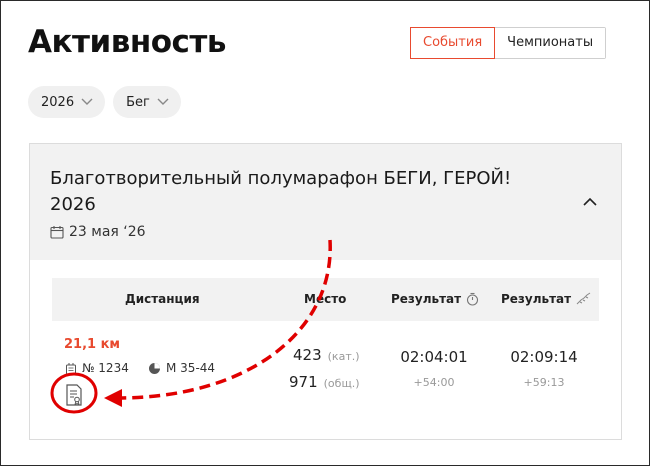 This screenshot has height=466, width=650. Describe the element at coordinates (550, 43) in the screenshot. I see `tab-championships: Чемпионаты` at that location.